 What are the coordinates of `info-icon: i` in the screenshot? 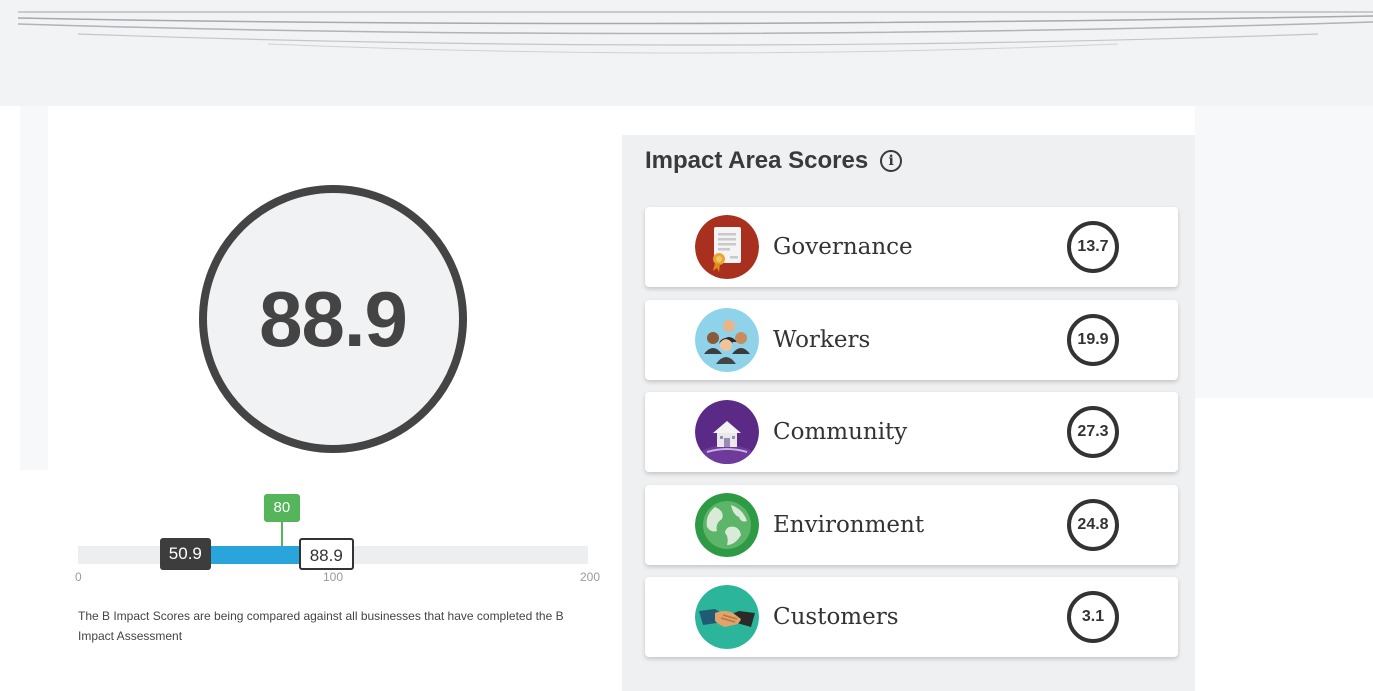 It's located at (891, 161).